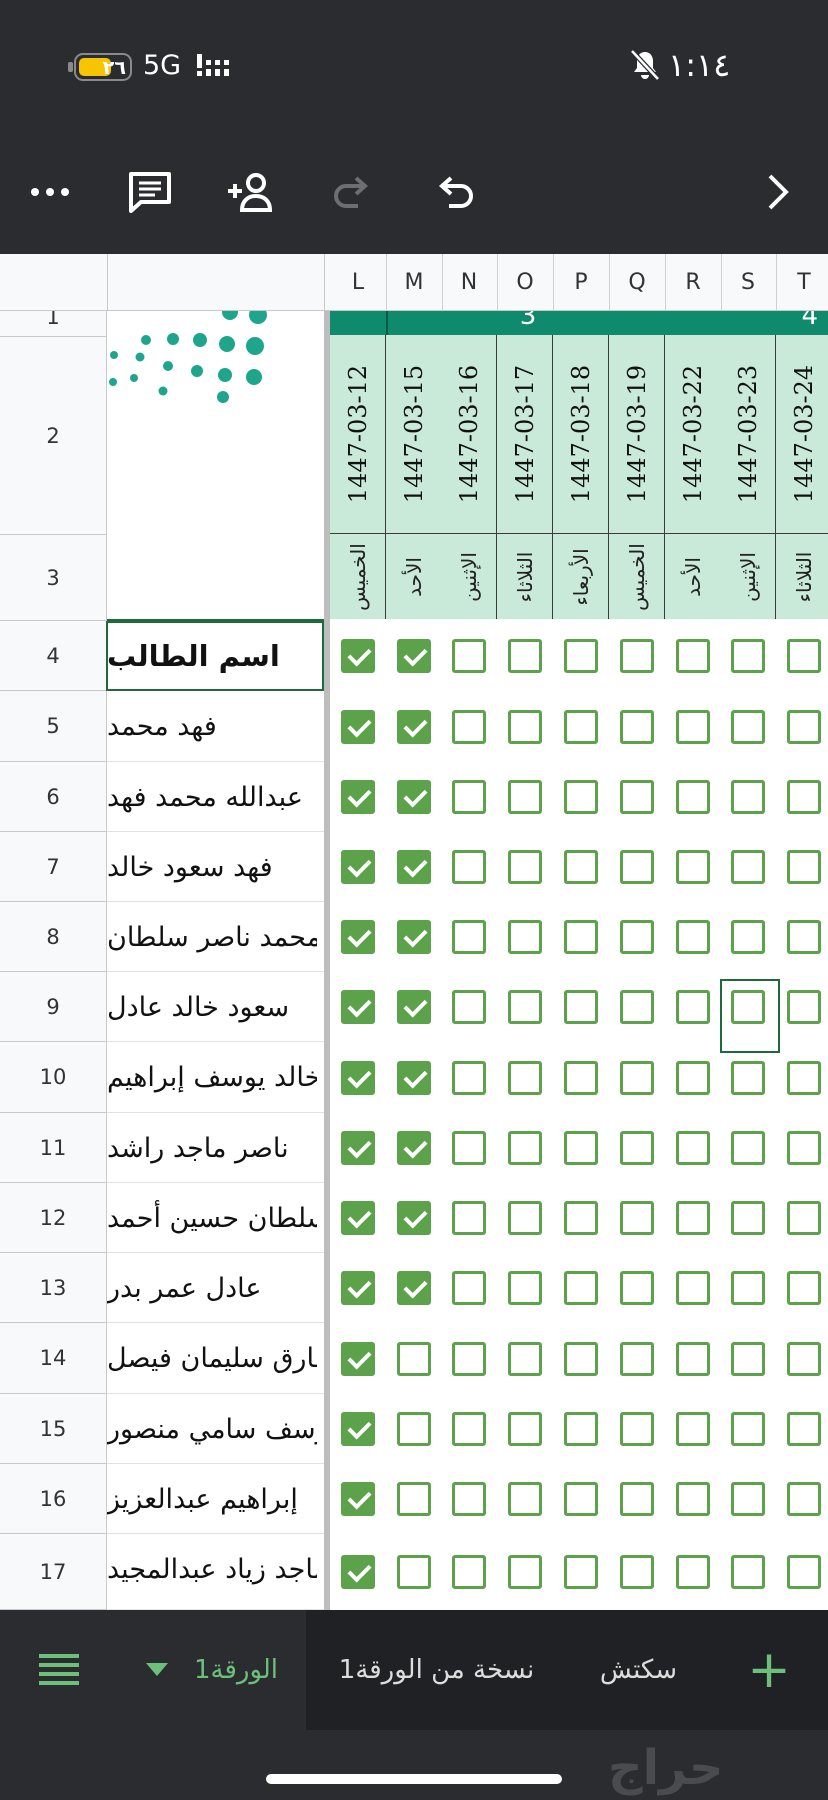 This screenshot has width=828, height=1800. I want to click on row-header-2: 2, so click(53, 436).